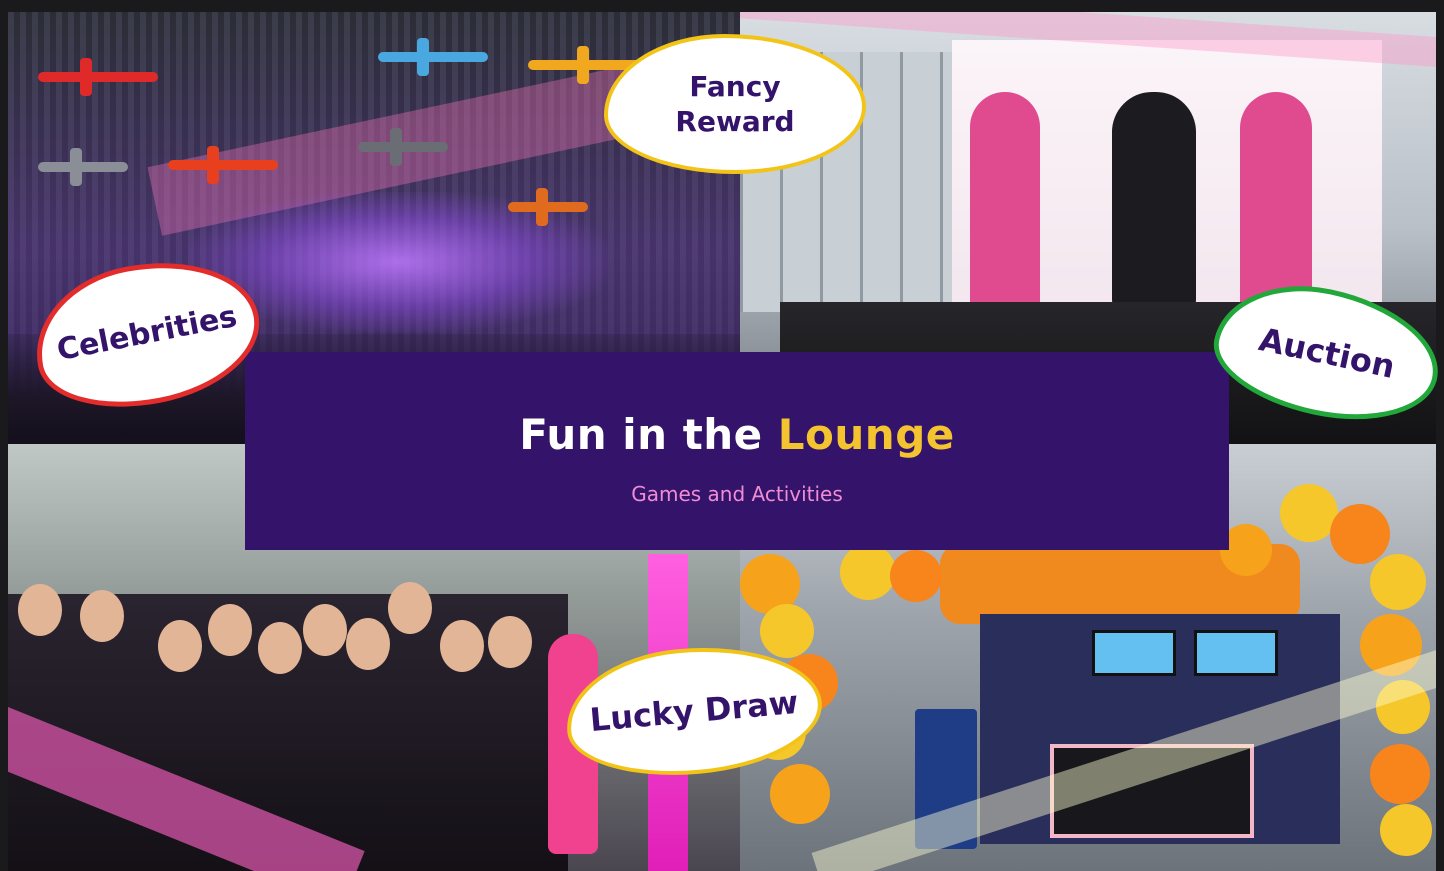  What do you see at coordinates (694, 711) in the screenshot?
I see `badge-label: Lucky Draw` at bounding box center [694, 711].